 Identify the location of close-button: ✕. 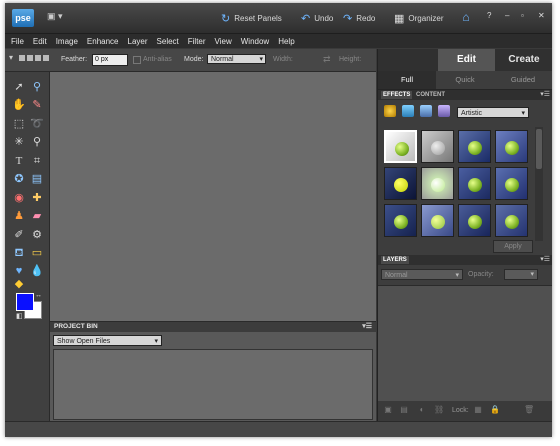
(541, 15).